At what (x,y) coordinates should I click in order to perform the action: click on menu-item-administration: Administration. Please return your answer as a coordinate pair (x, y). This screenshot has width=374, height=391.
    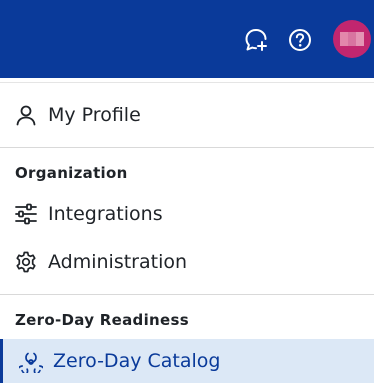
    Looking at the image, I should click on (187, 262).